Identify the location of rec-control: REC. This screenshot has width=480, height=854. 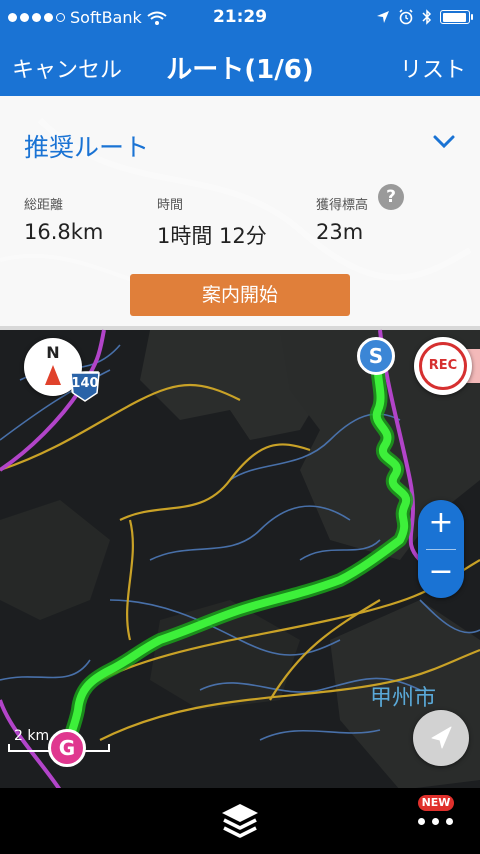
(447, 367).